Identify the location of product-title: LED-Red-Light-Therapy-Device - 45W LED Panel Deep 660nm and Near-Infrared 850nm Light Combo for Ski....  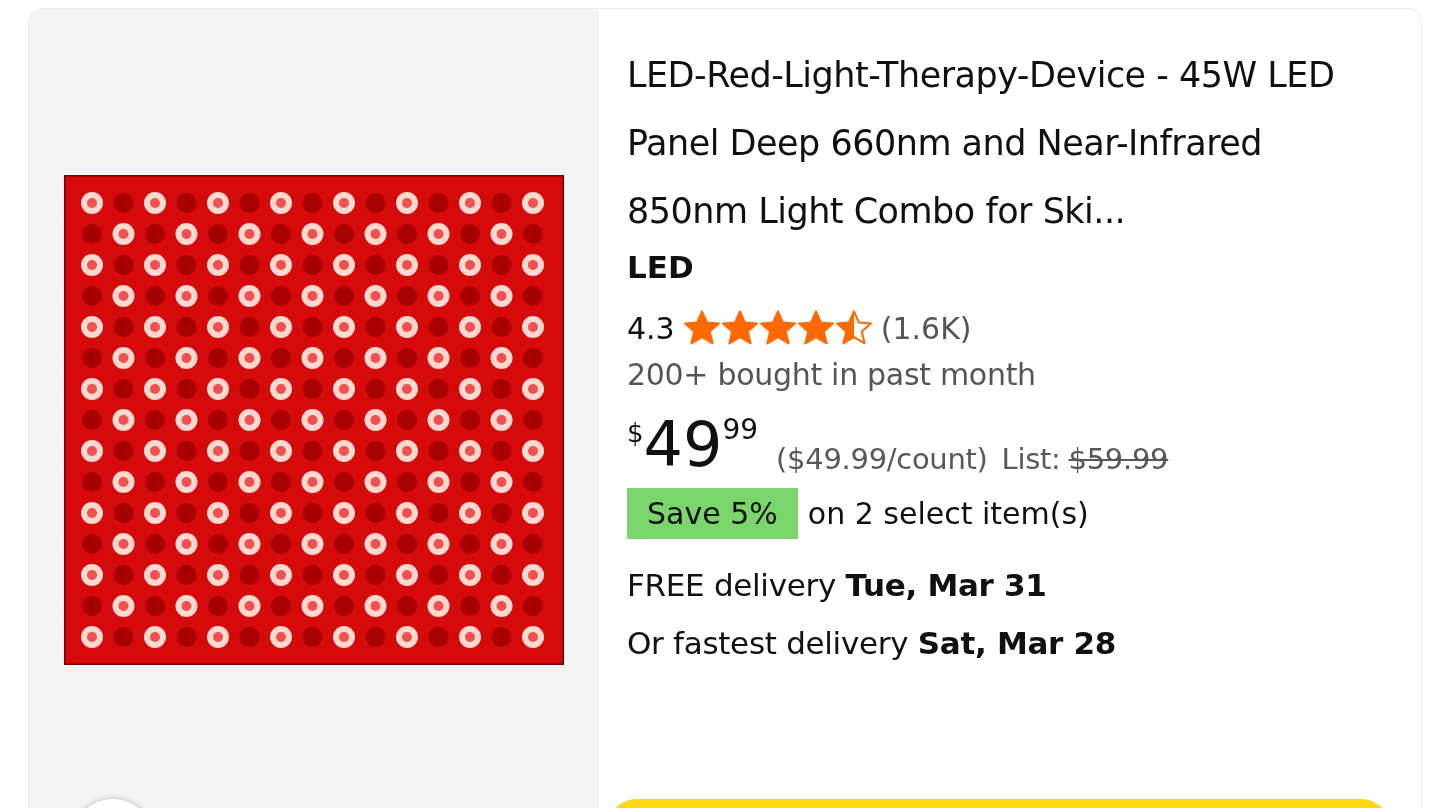
(987, 143).